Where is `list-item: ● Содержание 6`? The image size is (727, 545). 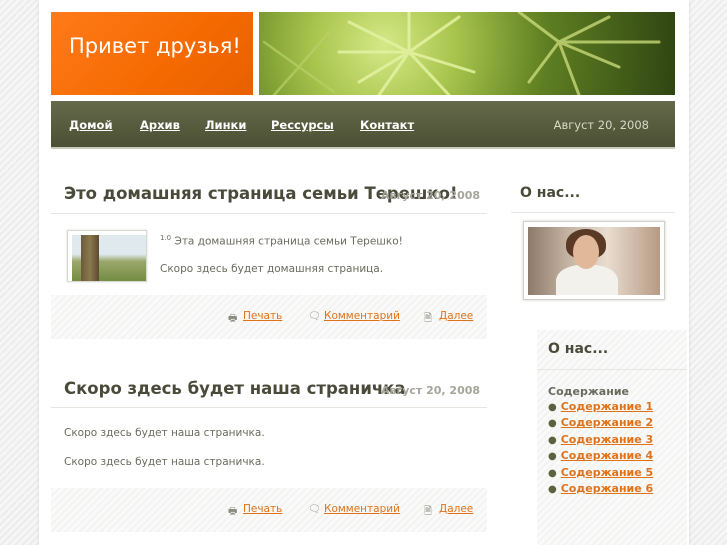
list-item: ● Содержание 6 is located at coordinates (601, 488).